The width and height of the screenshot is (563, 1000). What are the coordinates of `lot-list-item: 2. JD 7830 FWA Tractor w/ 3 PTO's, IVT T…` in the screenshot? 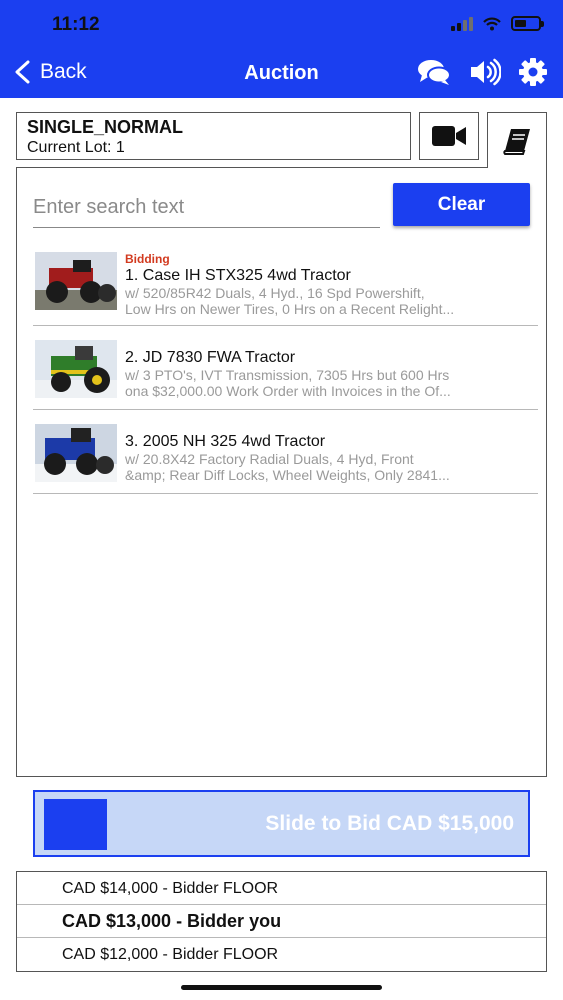 It's located at (285, 370).